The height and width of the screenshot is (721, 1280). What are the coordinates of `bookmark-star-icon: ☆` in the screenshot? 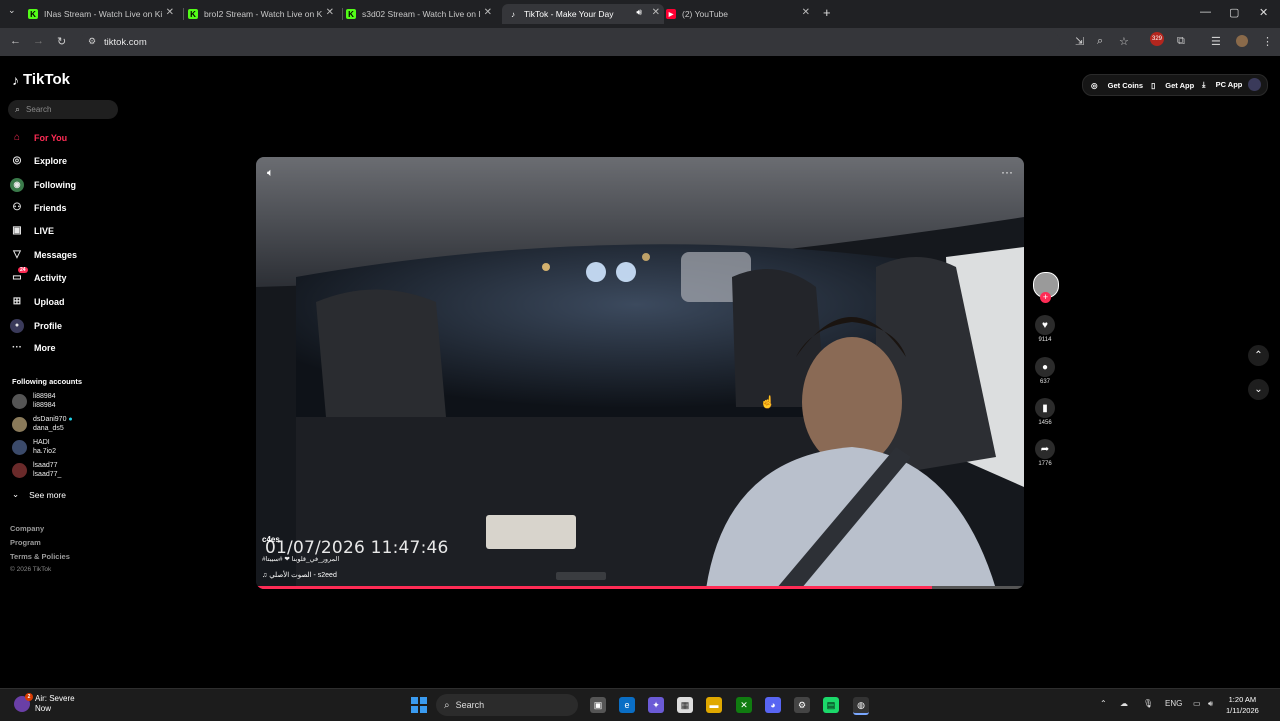 It's located at (1124, 41).